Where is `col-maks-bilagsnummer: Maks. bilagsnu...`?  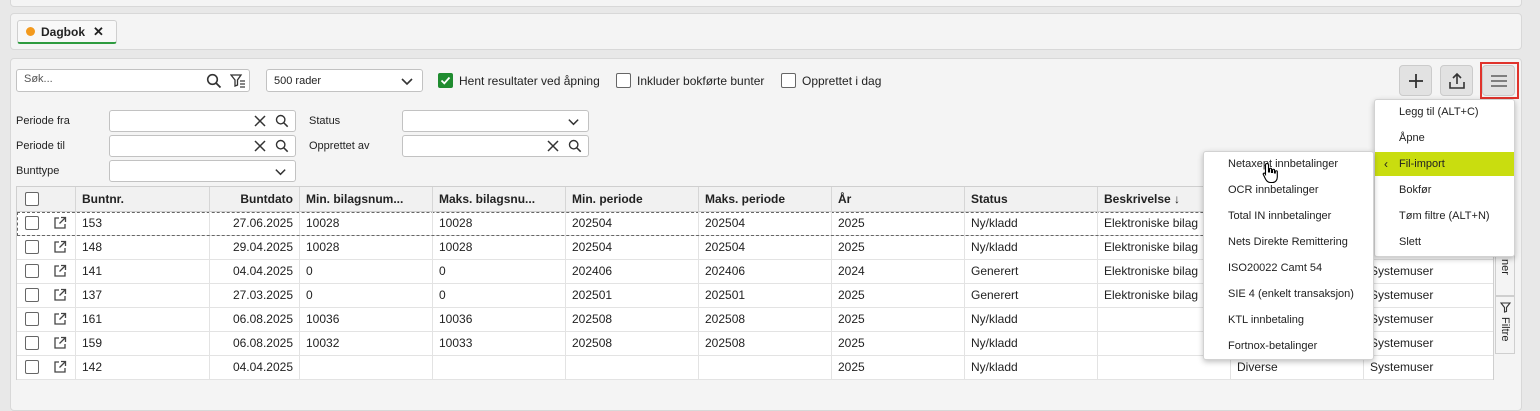
col-maks-bilagsnummer: Maks. bilagsnu... is located at coordinates (498, 199).